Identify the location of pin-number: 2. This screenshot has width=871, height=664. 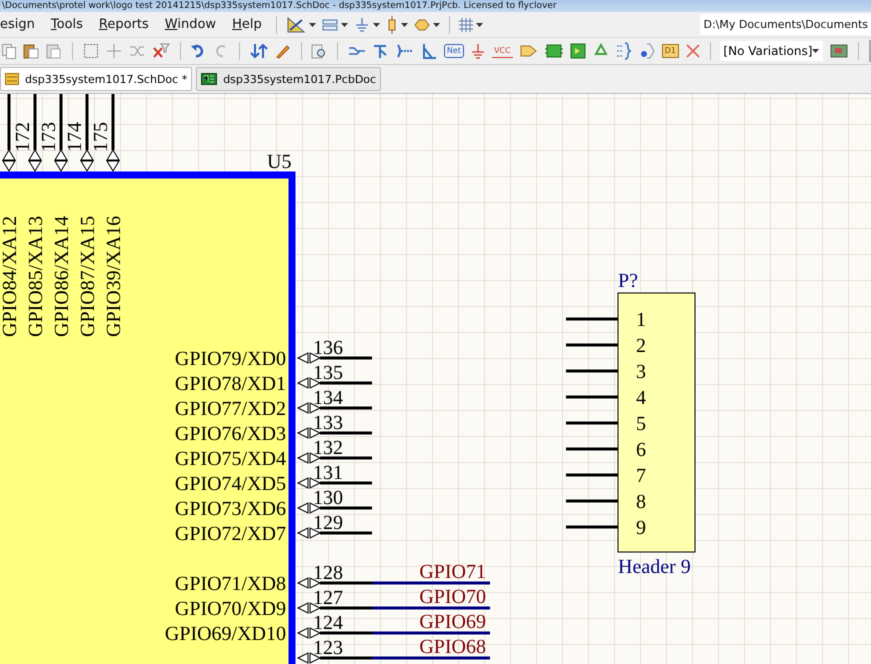
(641, 346).